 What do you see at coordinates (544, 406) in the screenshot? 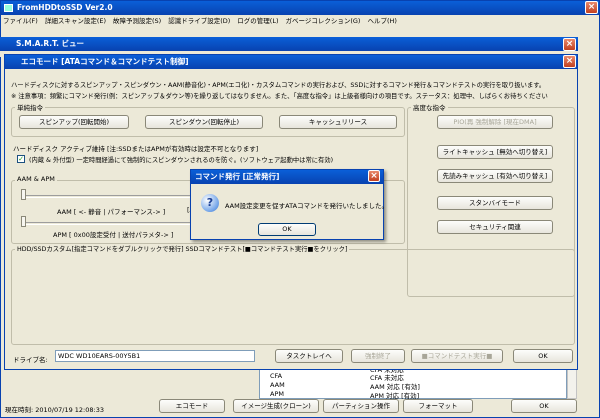
I see `main-ok-button: OK` at bounding box center [544, 406].